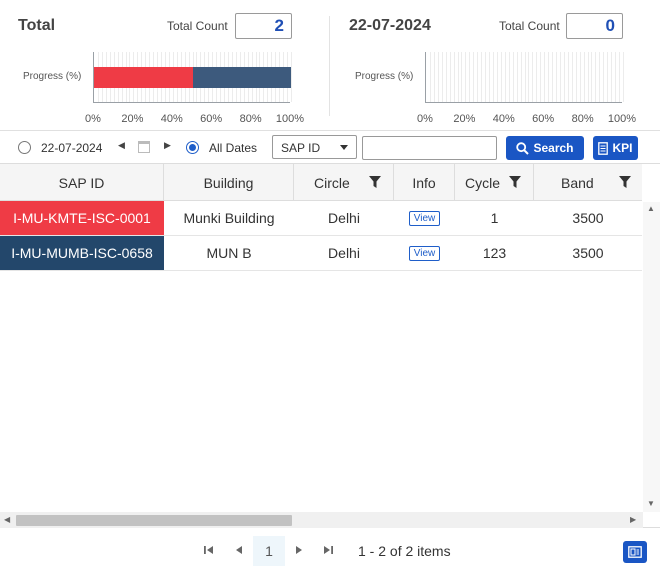 The width and height of the screenshot is (660, 569). Describe the element at coordinates (121, 145) in the screenshot. I see `prev-date-icon: ◀` at that location.